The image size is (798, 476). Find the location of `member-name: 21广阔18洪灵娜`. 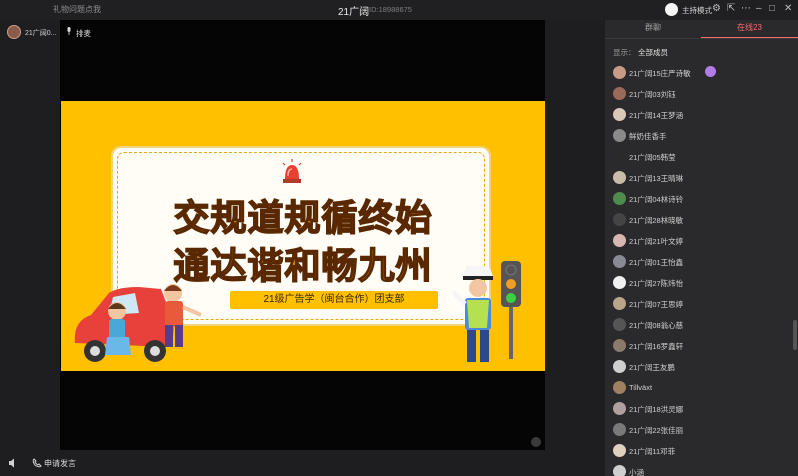

member-name: 21广阔18洪灵娜 is located at coordinates (656, 409).